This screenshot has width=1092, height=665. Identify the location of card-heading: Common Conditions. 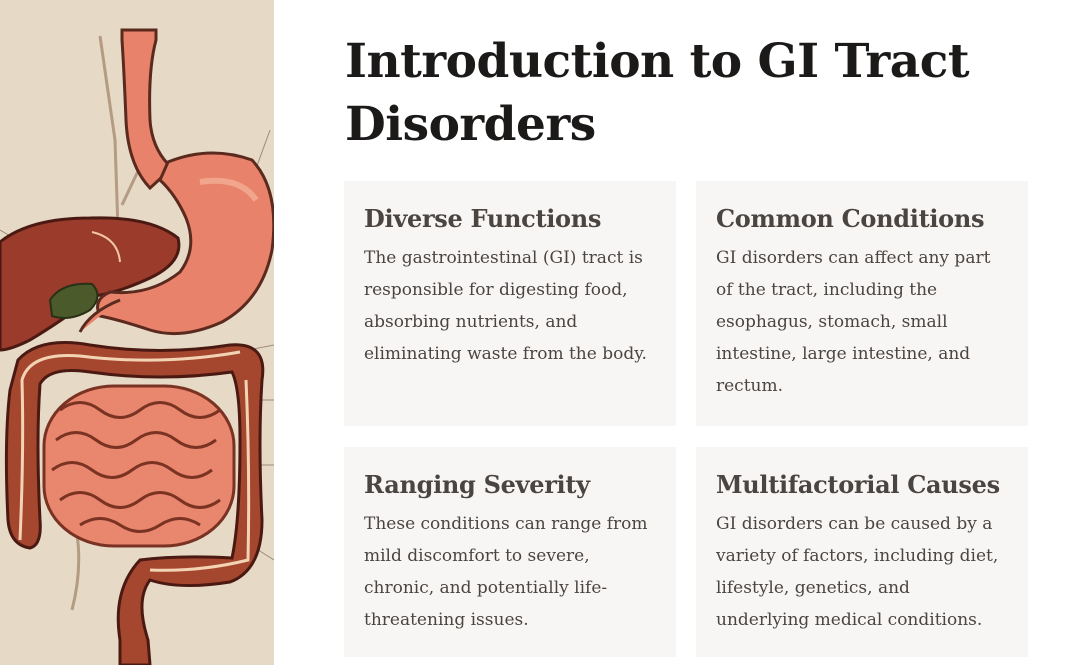
(850, 218).